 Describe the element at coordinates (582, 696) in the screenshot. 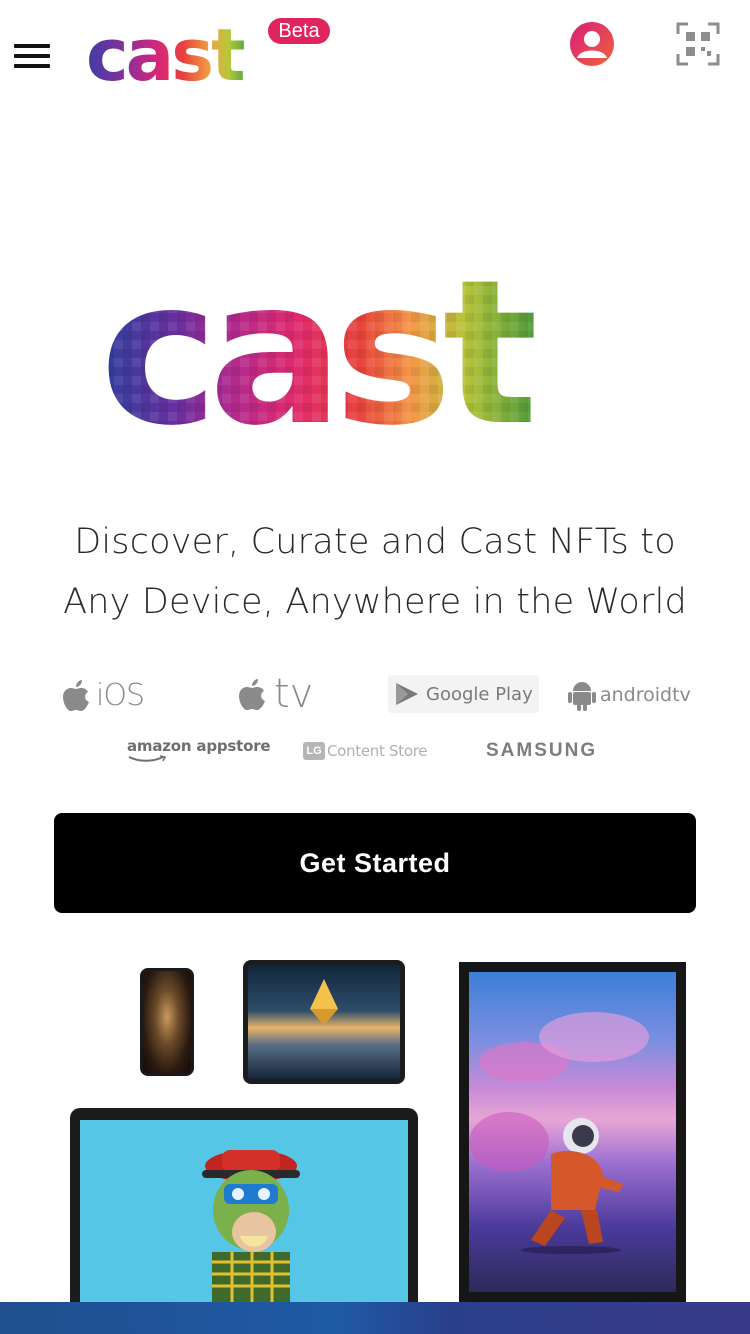

I see `android-icon` at that location.